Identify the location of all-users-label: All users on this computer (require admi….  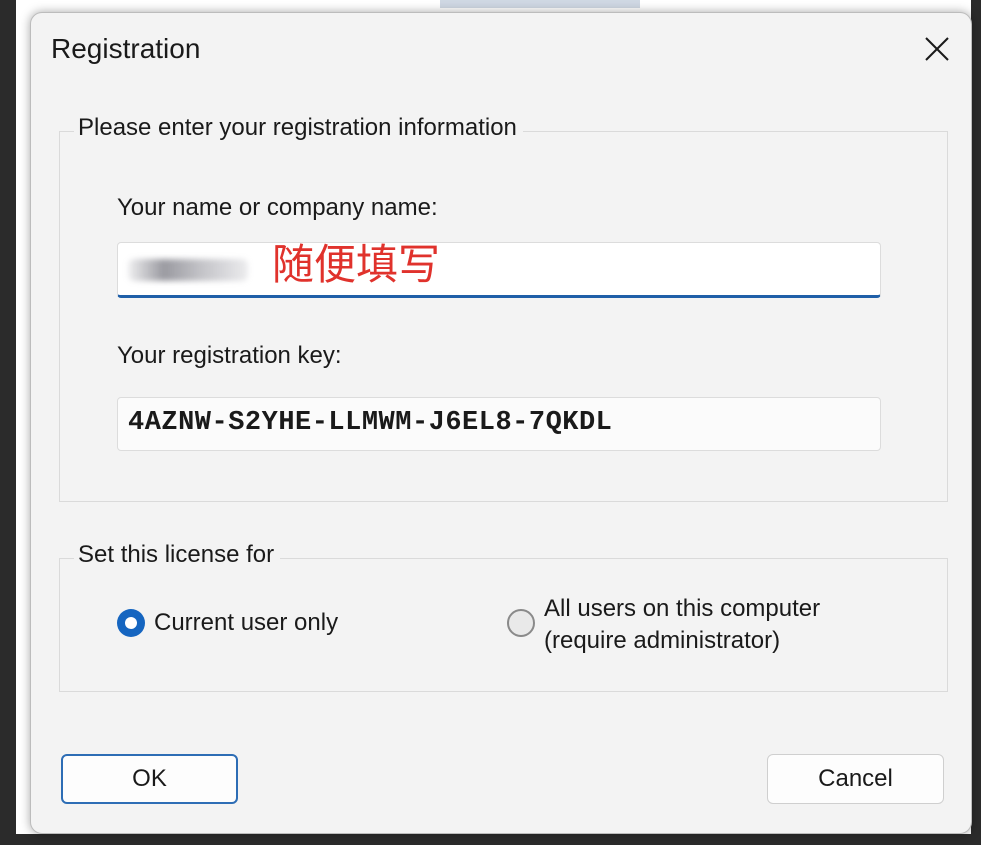
(682, 625).